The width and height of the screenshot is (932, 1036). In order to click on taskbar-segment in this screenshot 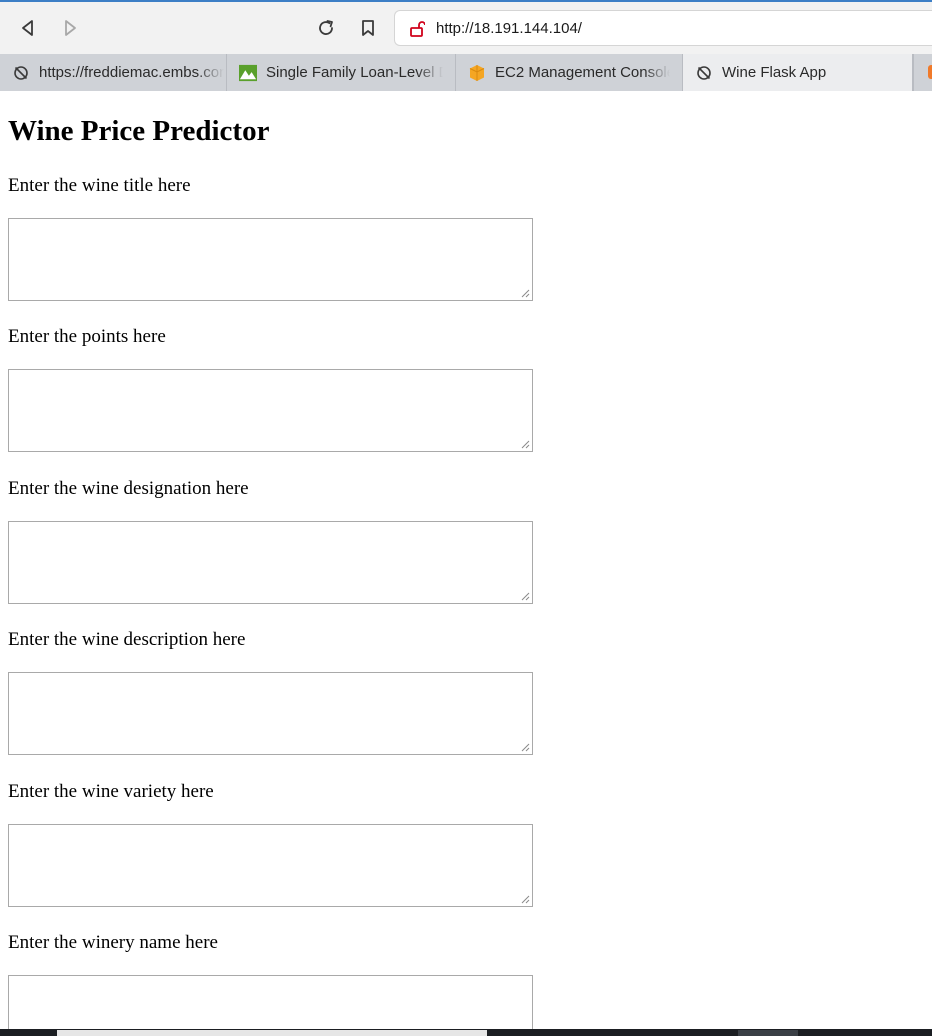, I will do `click(768, 1033)`.